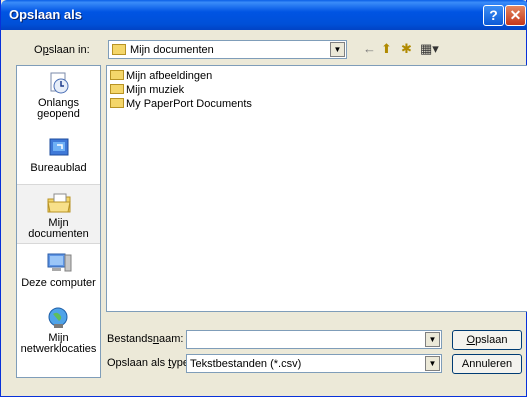  I want to click on network-places-icon, so click(57, 317).